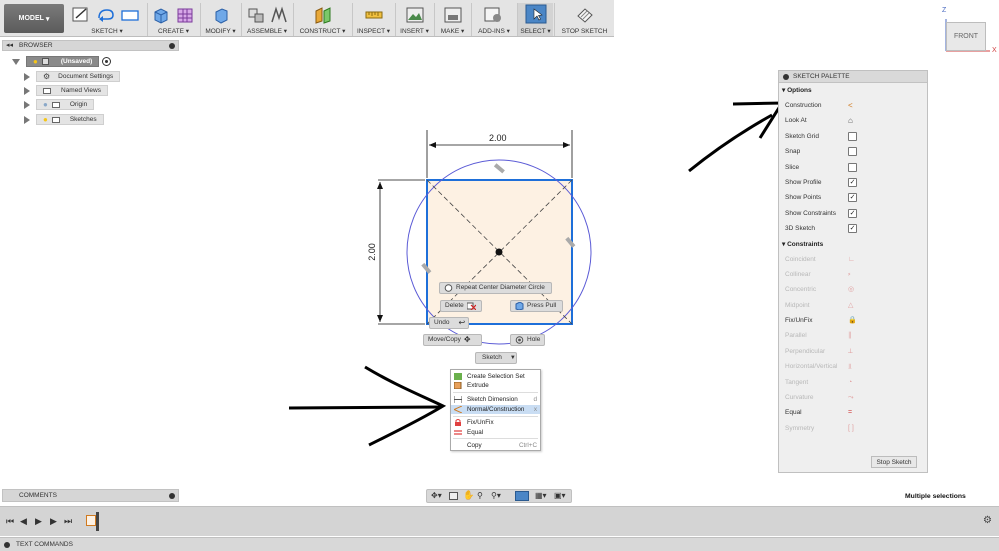 The width and height of the screenshot is (999, 551). I want to click on timeline-settings-icon: ⚙, so click(987, 520).